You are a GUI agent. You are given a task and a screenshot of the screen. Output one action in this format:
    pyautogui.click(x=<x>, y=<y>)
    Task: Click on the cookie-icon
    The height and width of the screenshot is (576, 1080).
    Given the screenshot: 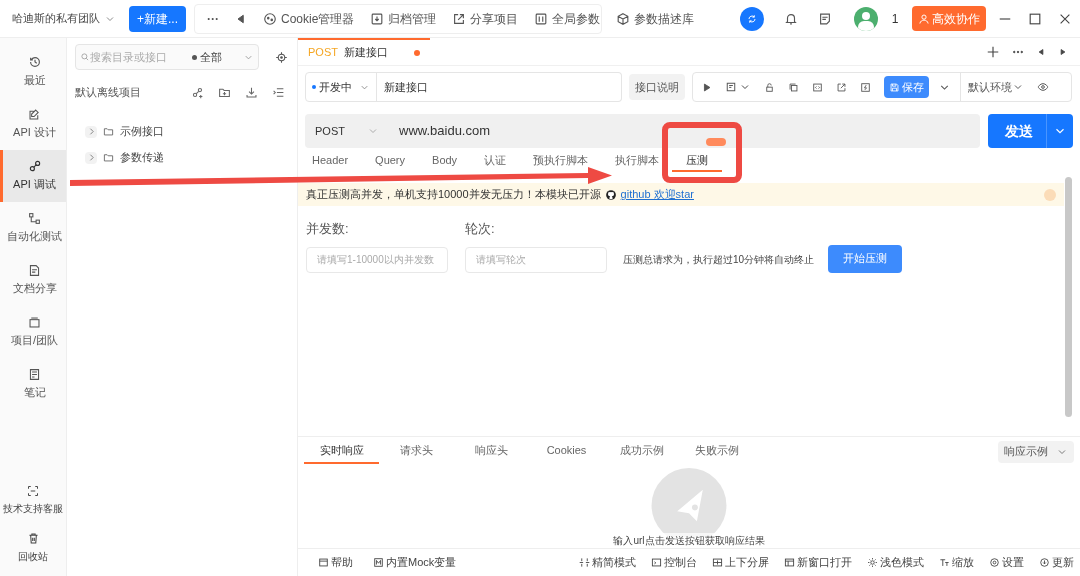 What is the action you would take?
    pyautogui.click(x=270, y=18)
    